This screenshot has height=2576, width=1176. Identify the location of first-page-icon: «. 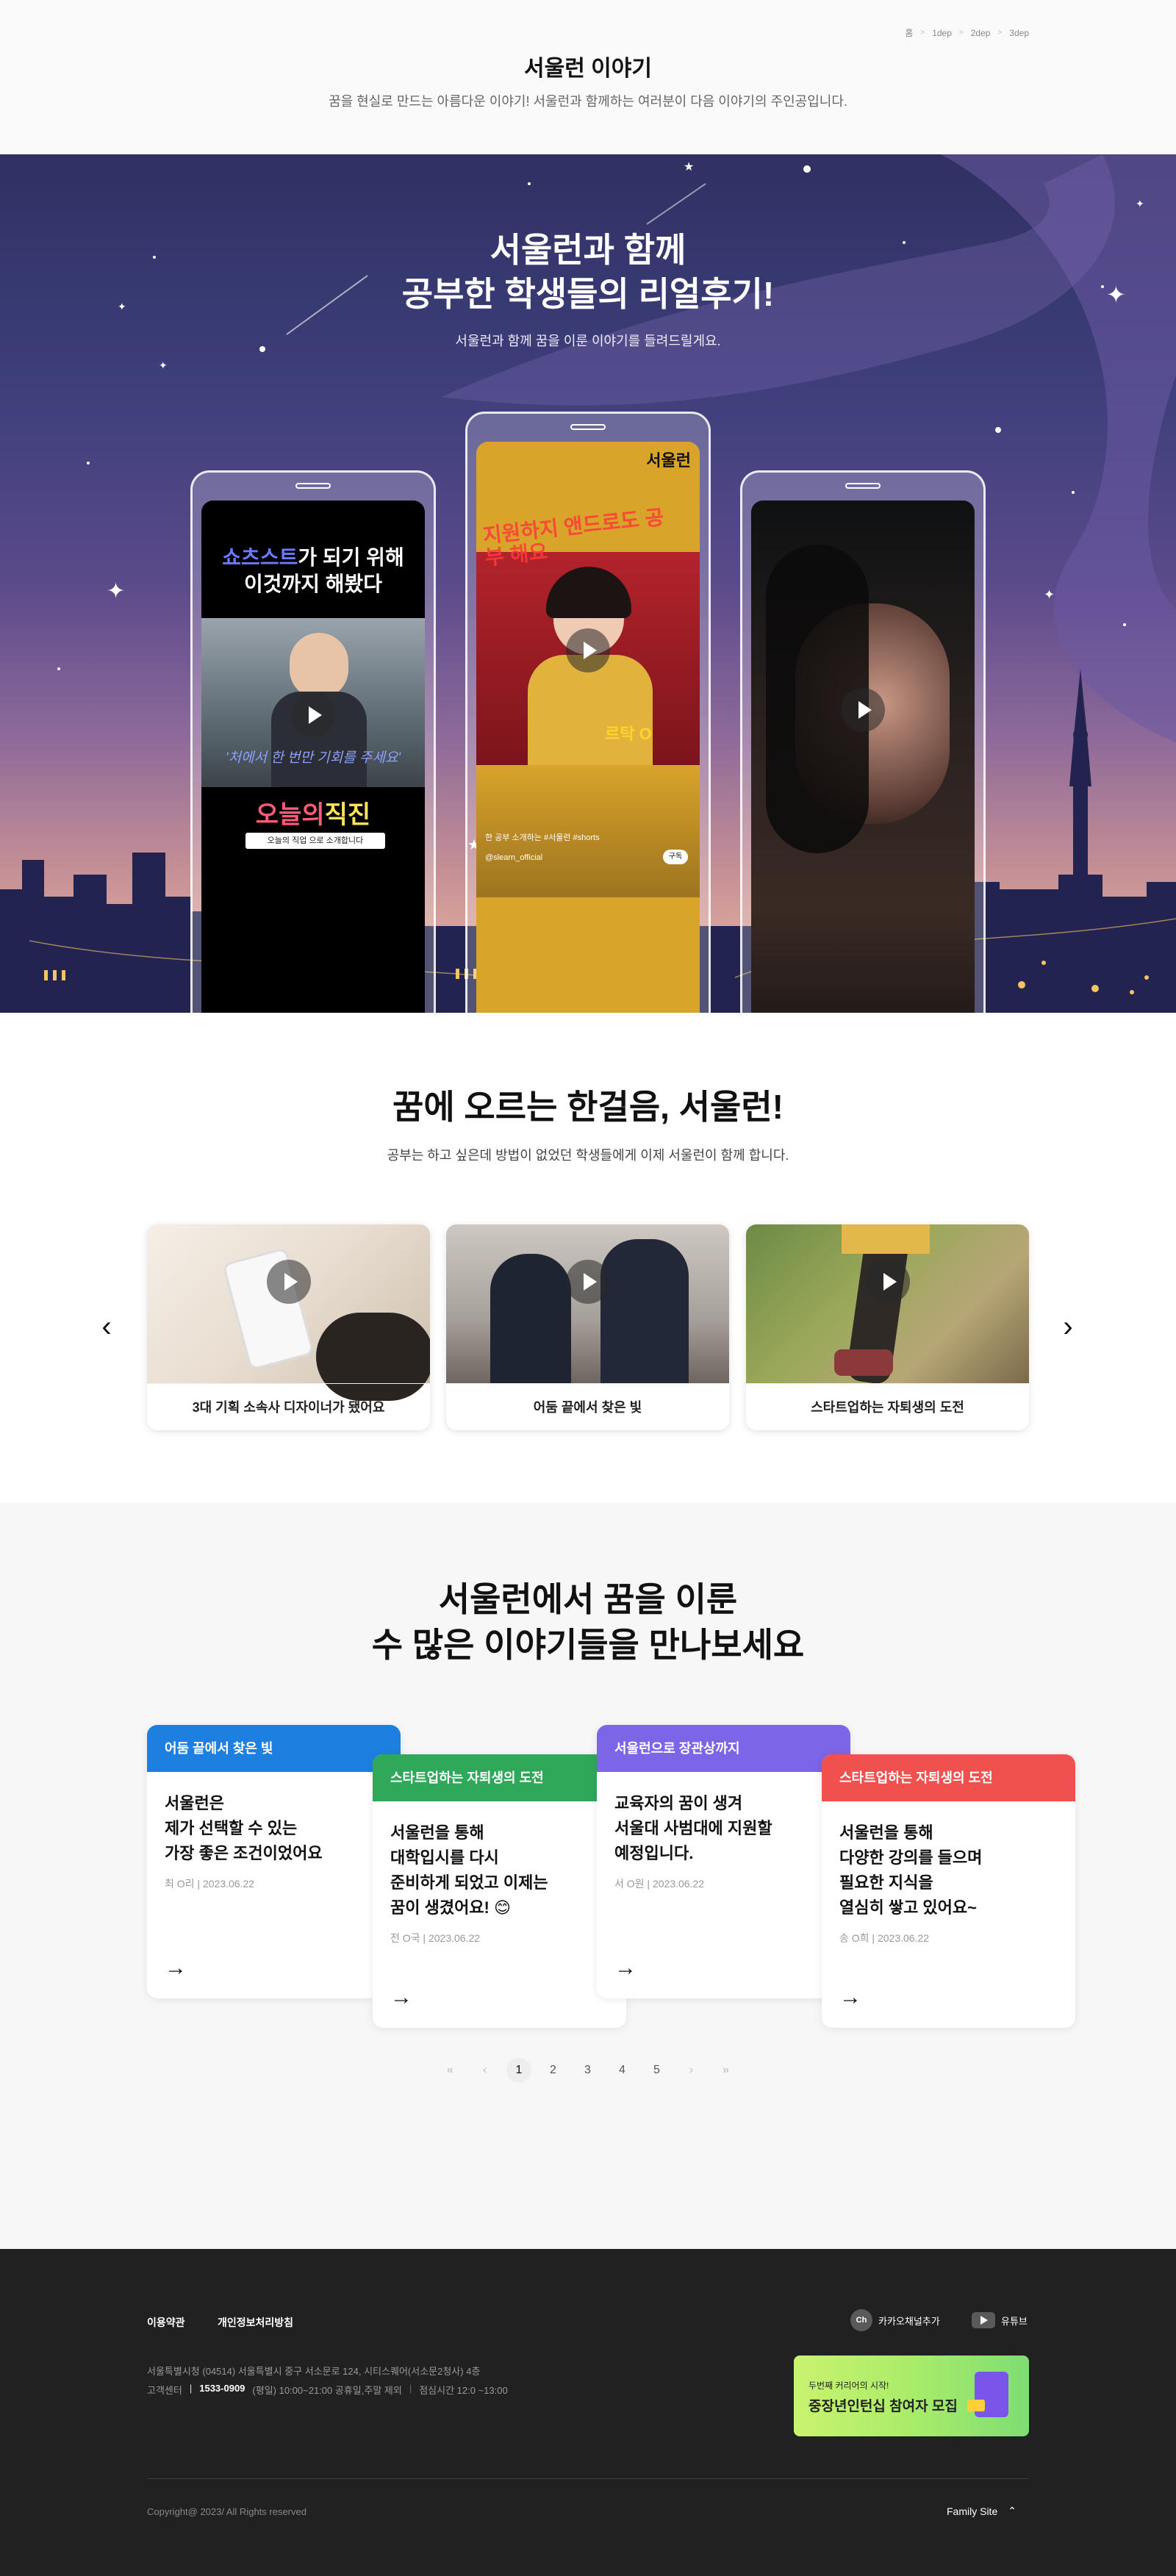
(450, 2070).